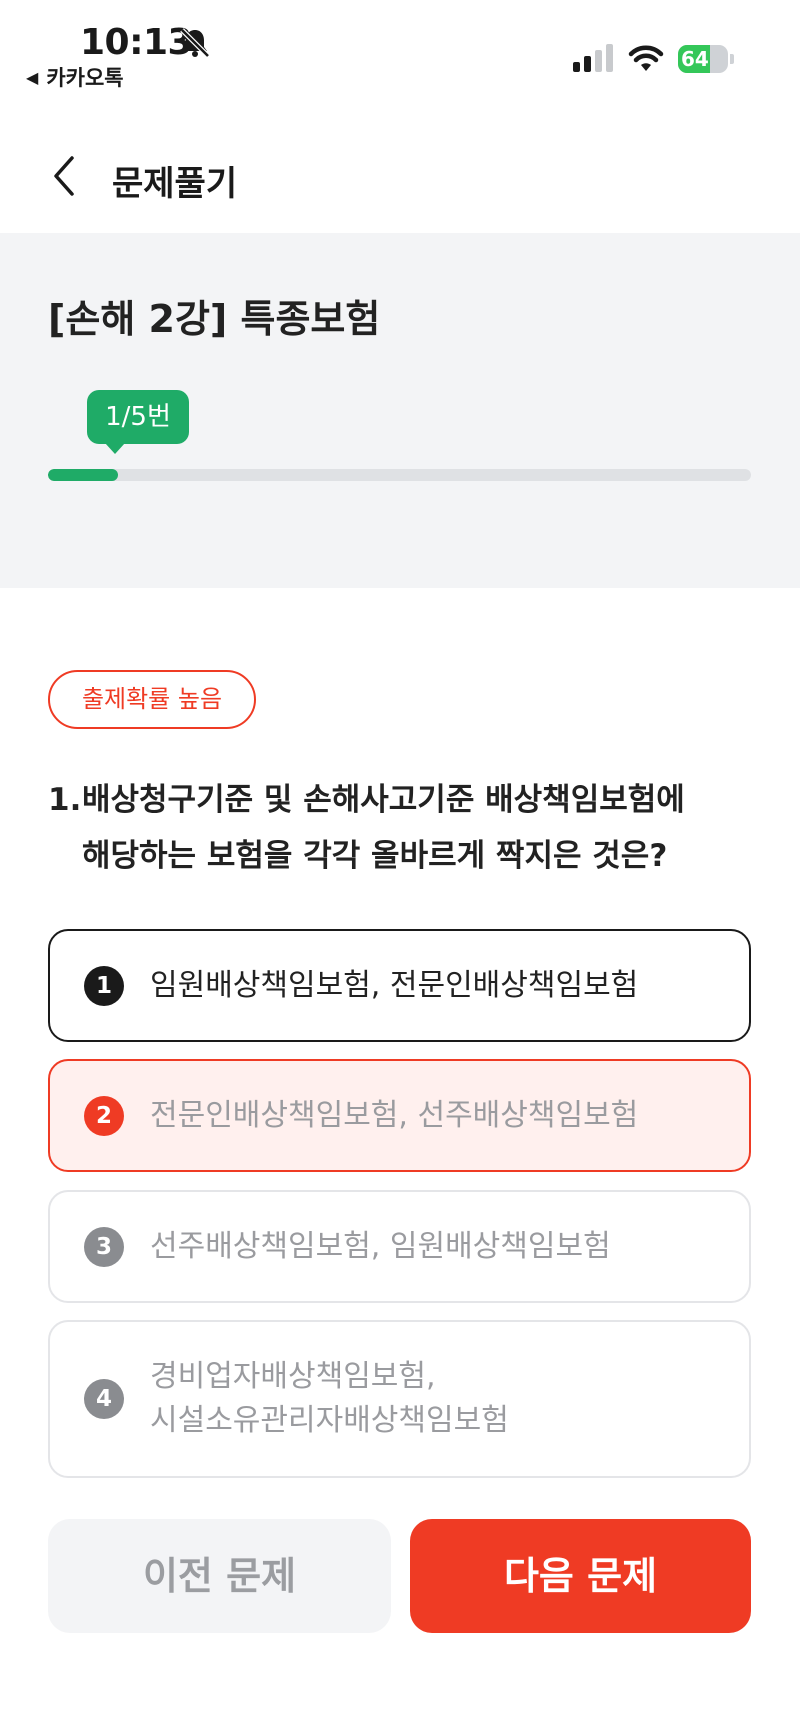 Image resolution: width=800 pixels, height=1734 pixels. What do you see at coordinates (293, 1376) in the screenshot?
I see `option-line-1: 경비업자배상책임보험,` at bounding box center [293, 1376].